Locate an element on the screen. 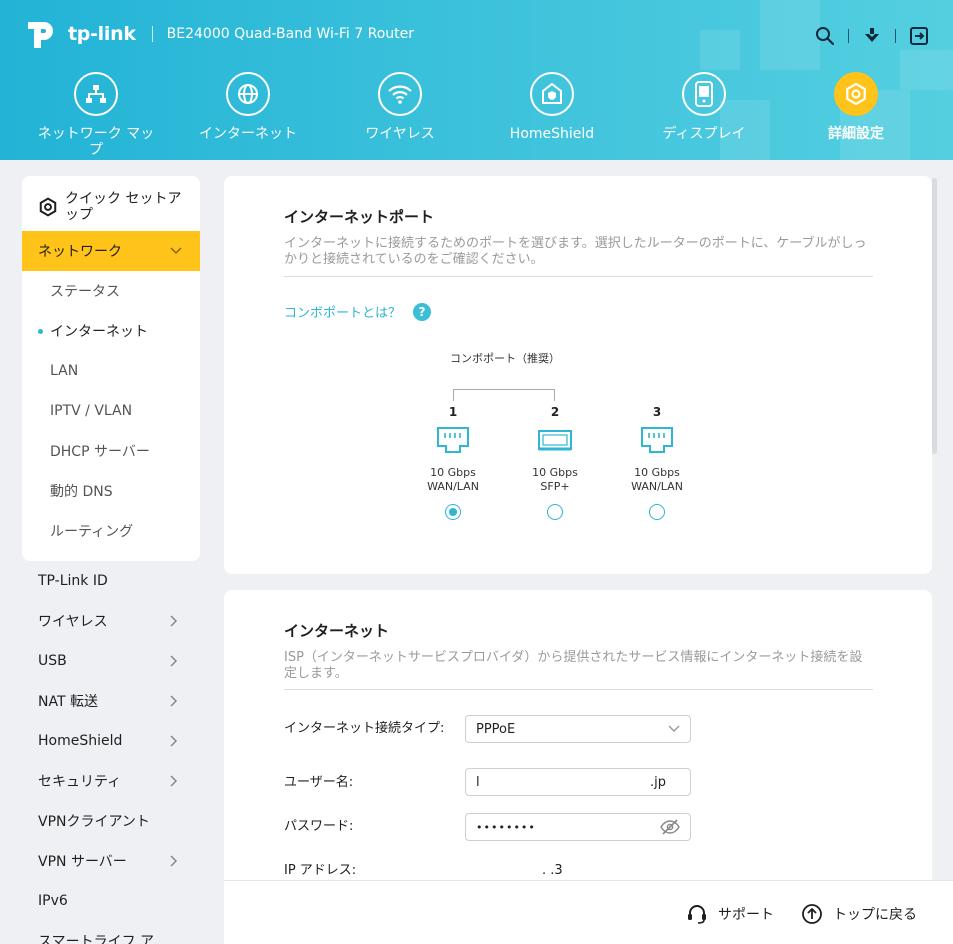 The image size is (953, 944). port-number: 3 is located at coordinates (657, 412).